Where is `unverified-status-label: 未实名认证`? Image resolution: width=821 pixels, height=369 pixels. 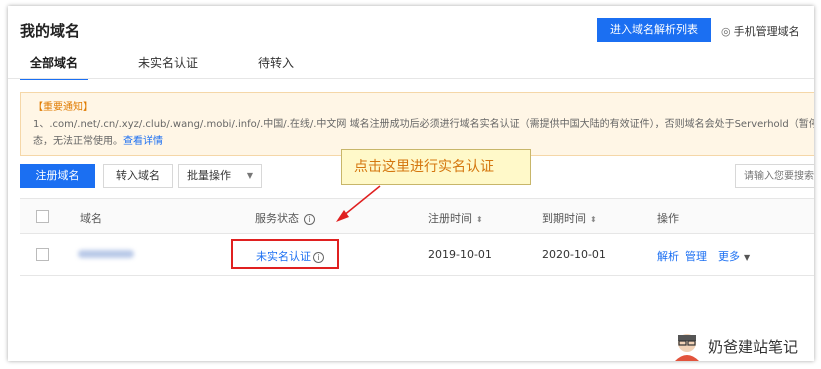 unverified-status-label: 未实名认证 is located at coordinates (283, 256).